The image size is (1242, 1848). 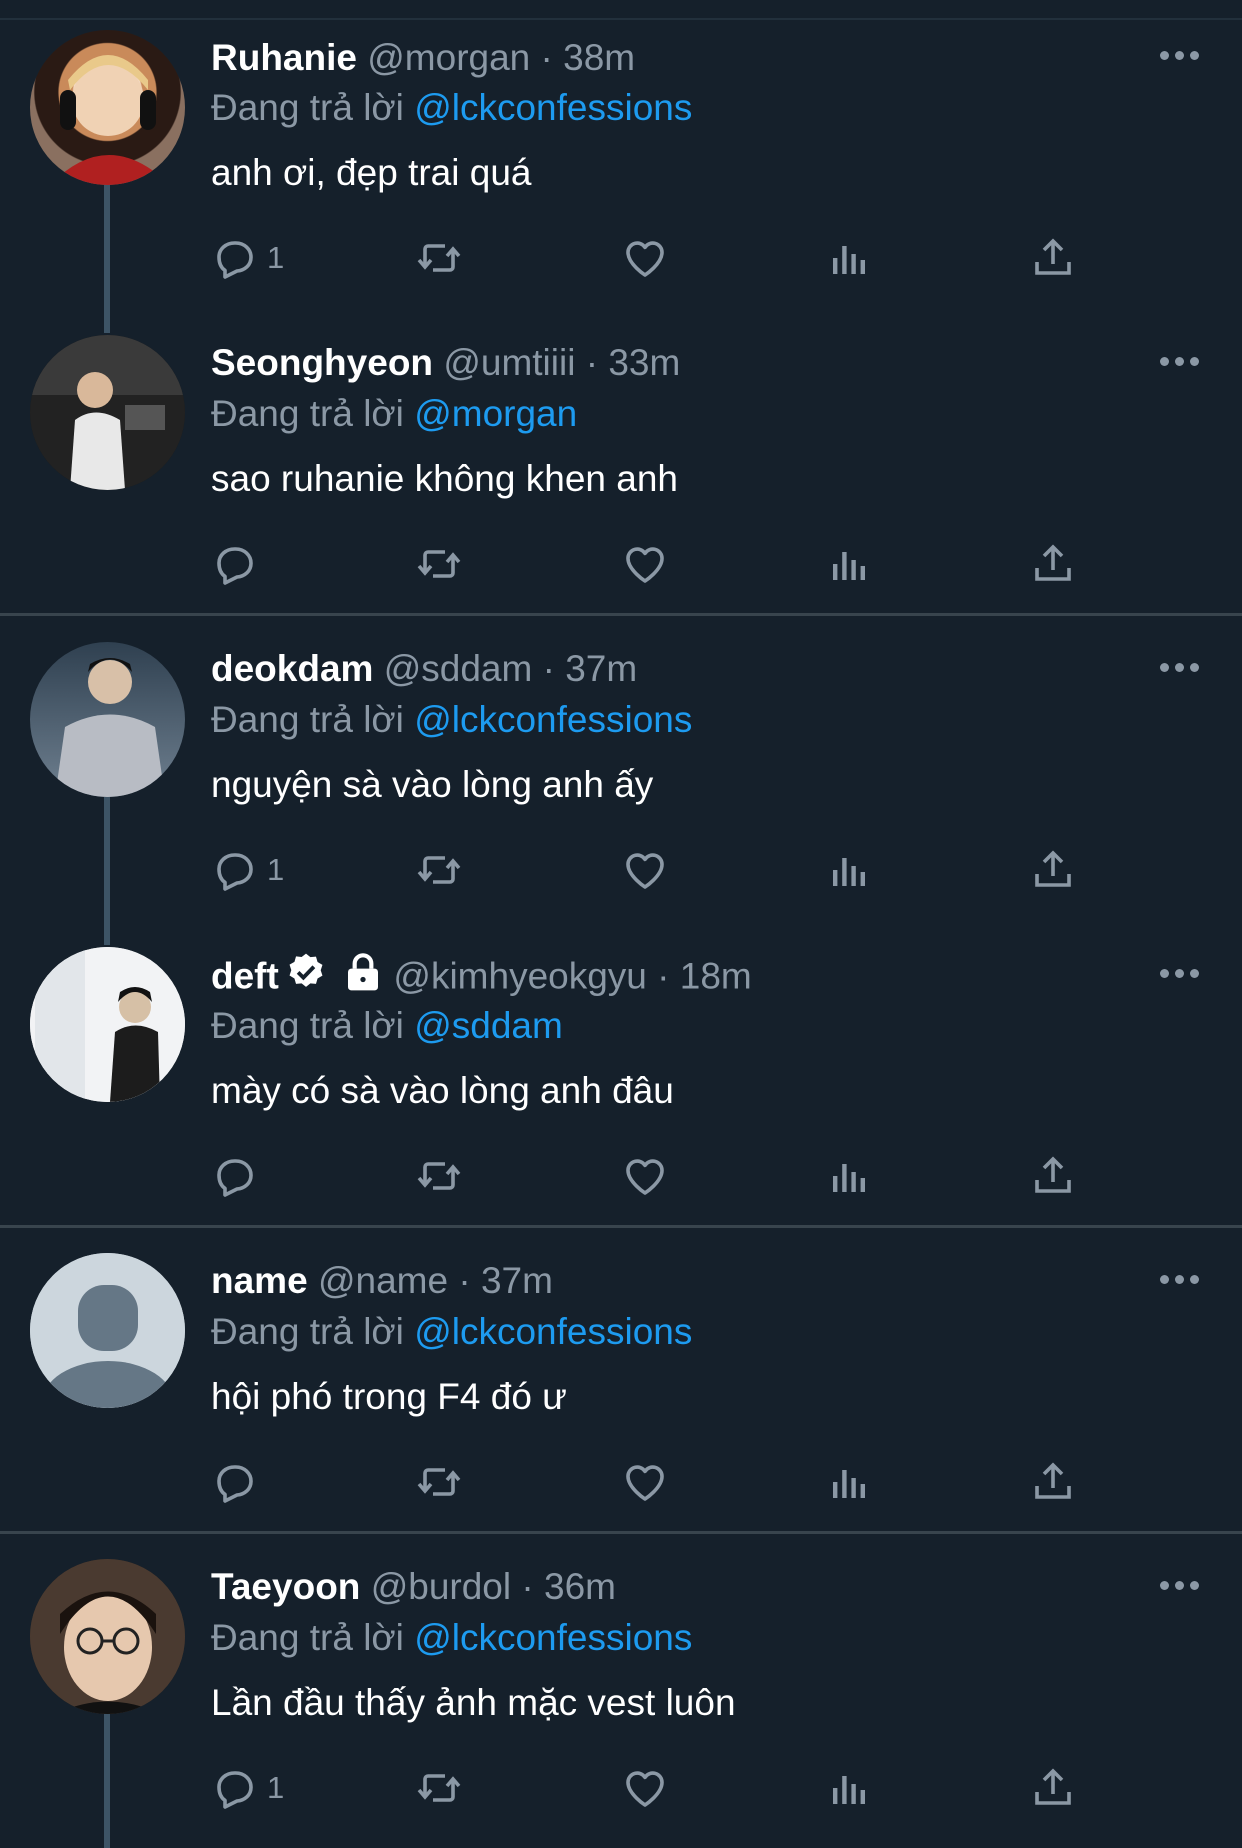 What do you see at coordinates (441, 1586) in the screenshot?
I see `user-handle: @burdol` at bounding box center [441, 1586].